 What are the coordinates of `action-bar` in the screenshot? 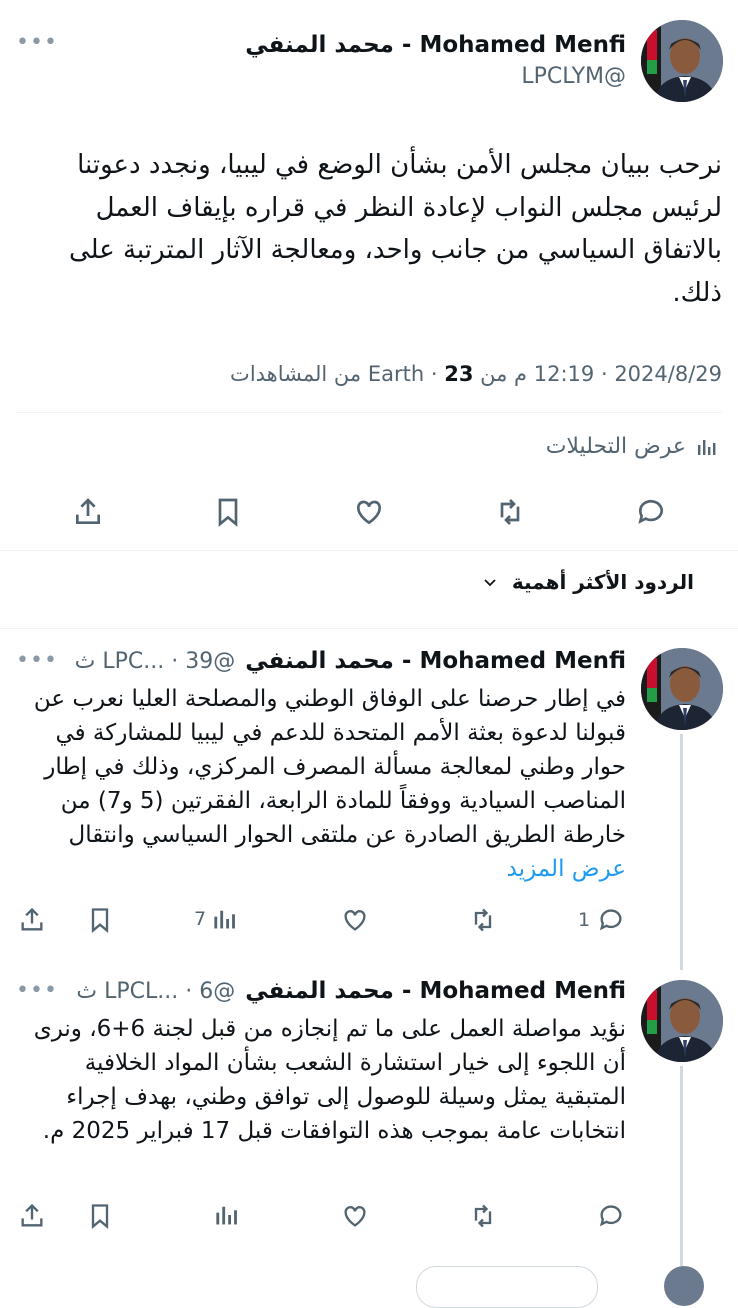 It's located at (369, 514).